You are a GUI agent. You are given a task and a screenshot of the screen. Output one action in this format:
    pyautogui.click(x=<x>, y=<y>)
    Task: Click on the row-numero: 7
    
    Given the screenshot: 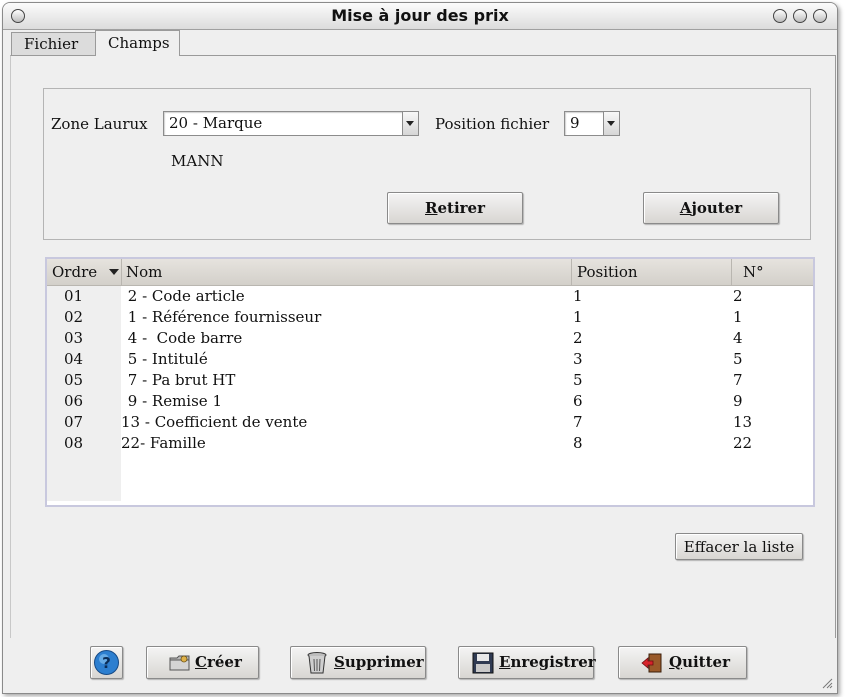 What is the action you would take?
    pyautogui.click(x=738, y=380)
    